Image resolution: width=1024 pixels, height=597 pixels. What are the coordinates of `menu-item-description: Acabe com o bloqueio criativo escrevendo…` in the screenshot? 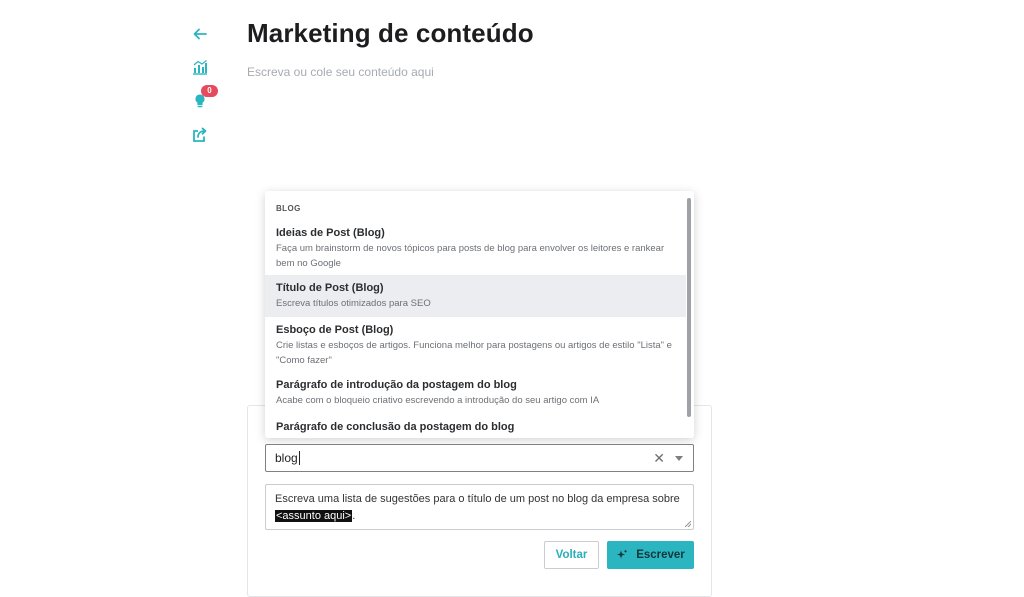 It's located at (438, 400).